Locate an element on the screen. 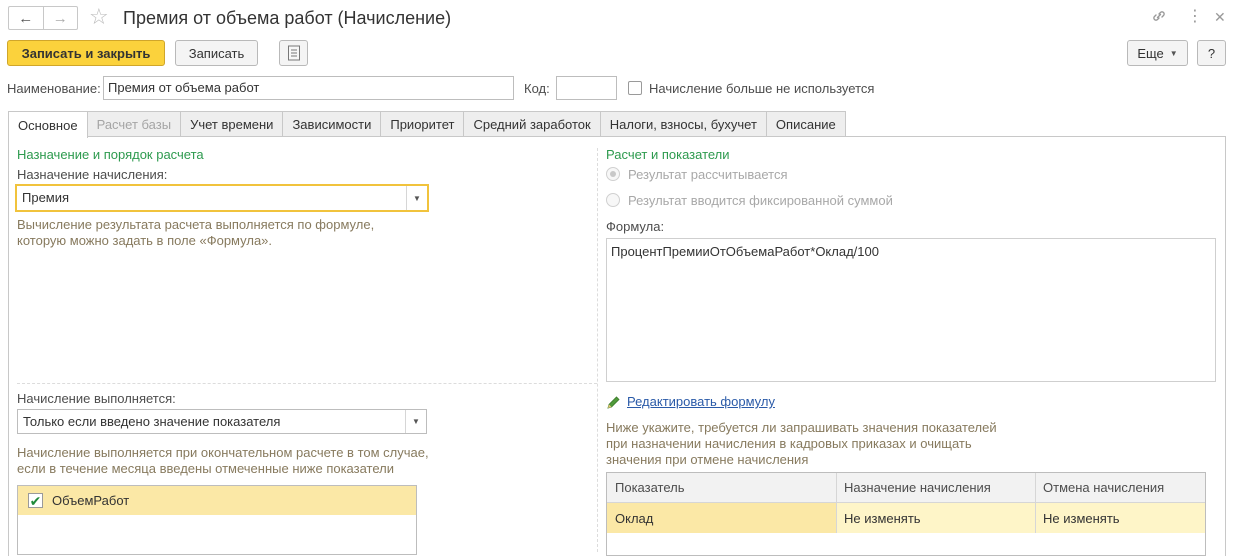  save-button: Записать is located at coordinates (216, 53).